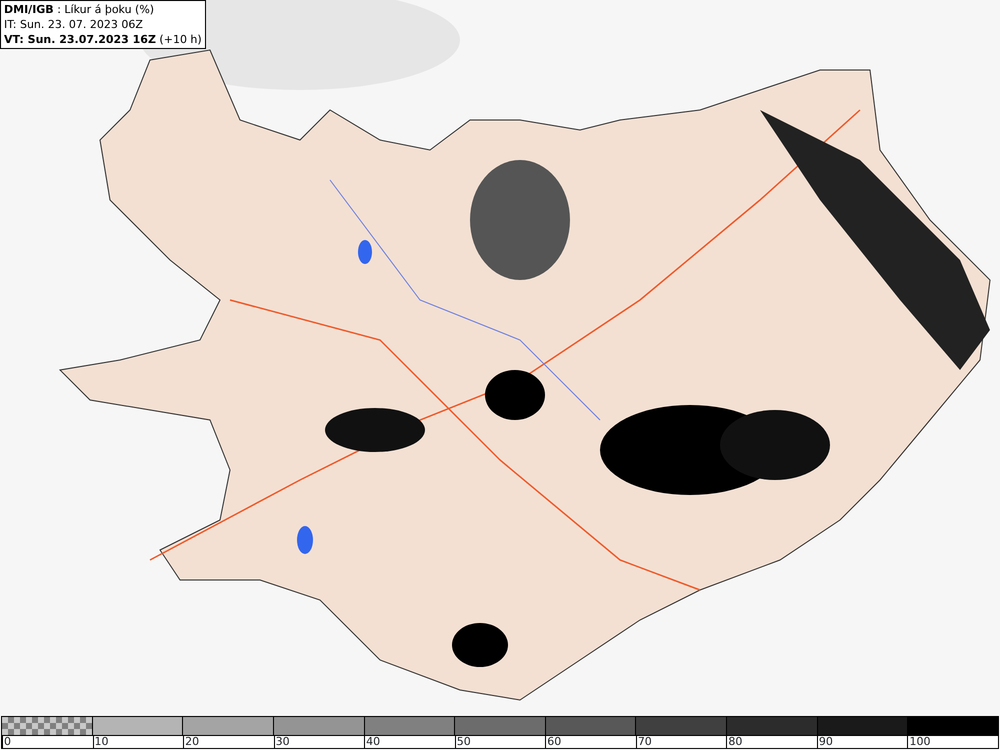 This screenshot has height=750, width=1000. I want to click on tick-label: 0, so click(6, 742).